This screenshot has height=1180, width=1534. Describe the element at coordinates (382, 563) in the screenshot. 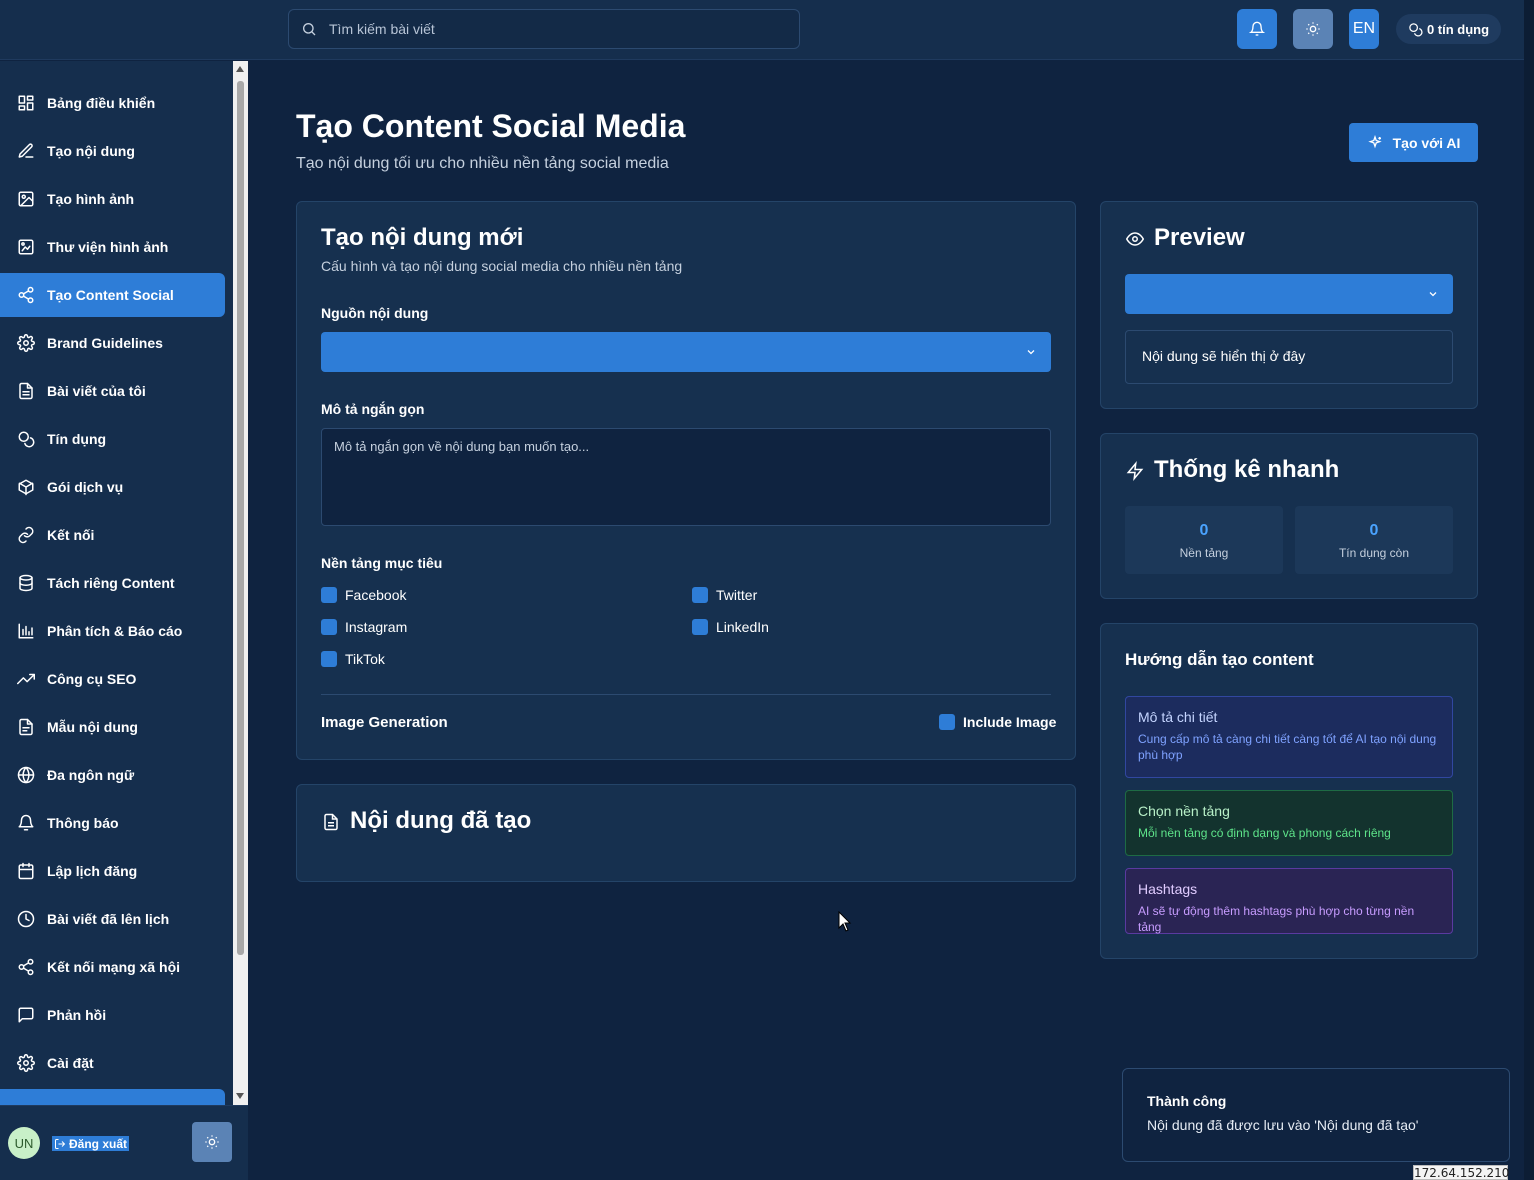

I see `platforms-label: Nền tảng mục tiêu` at that location.